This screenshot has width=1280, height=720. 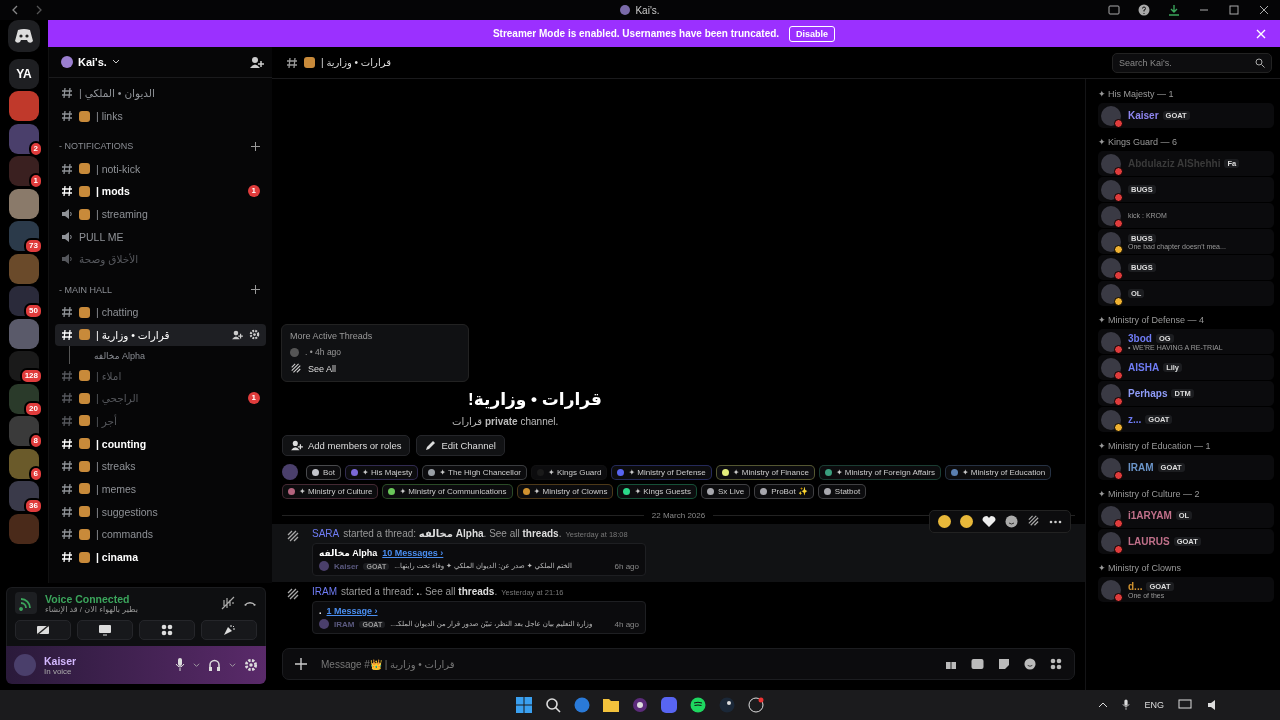 I want to click on channel-item: | suggestions, so click(x=160, y=511).